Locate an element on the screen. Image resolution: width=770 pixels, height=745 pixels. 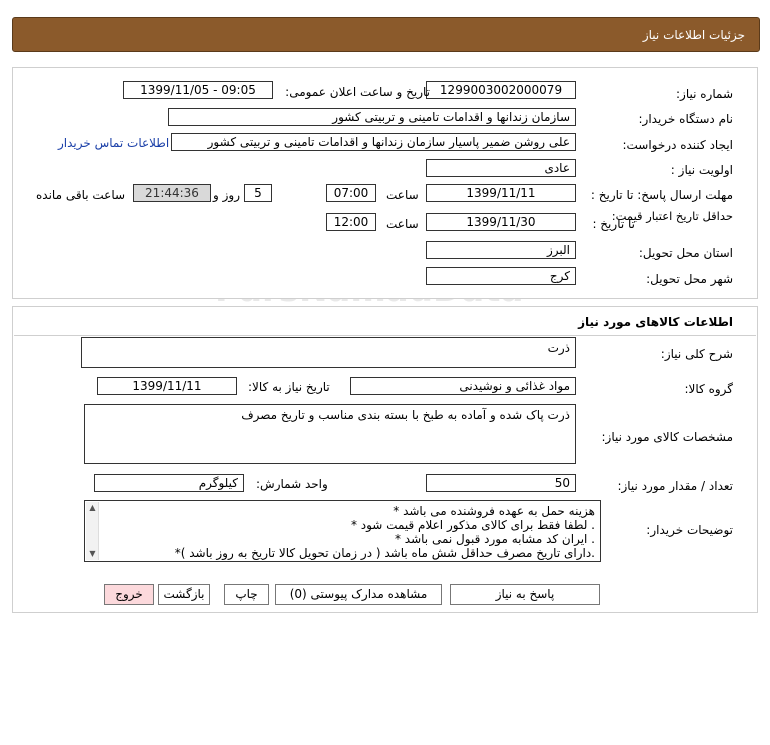
page-title: جزئیات اطلاعات نیاز is located at coordinates (693, 35).